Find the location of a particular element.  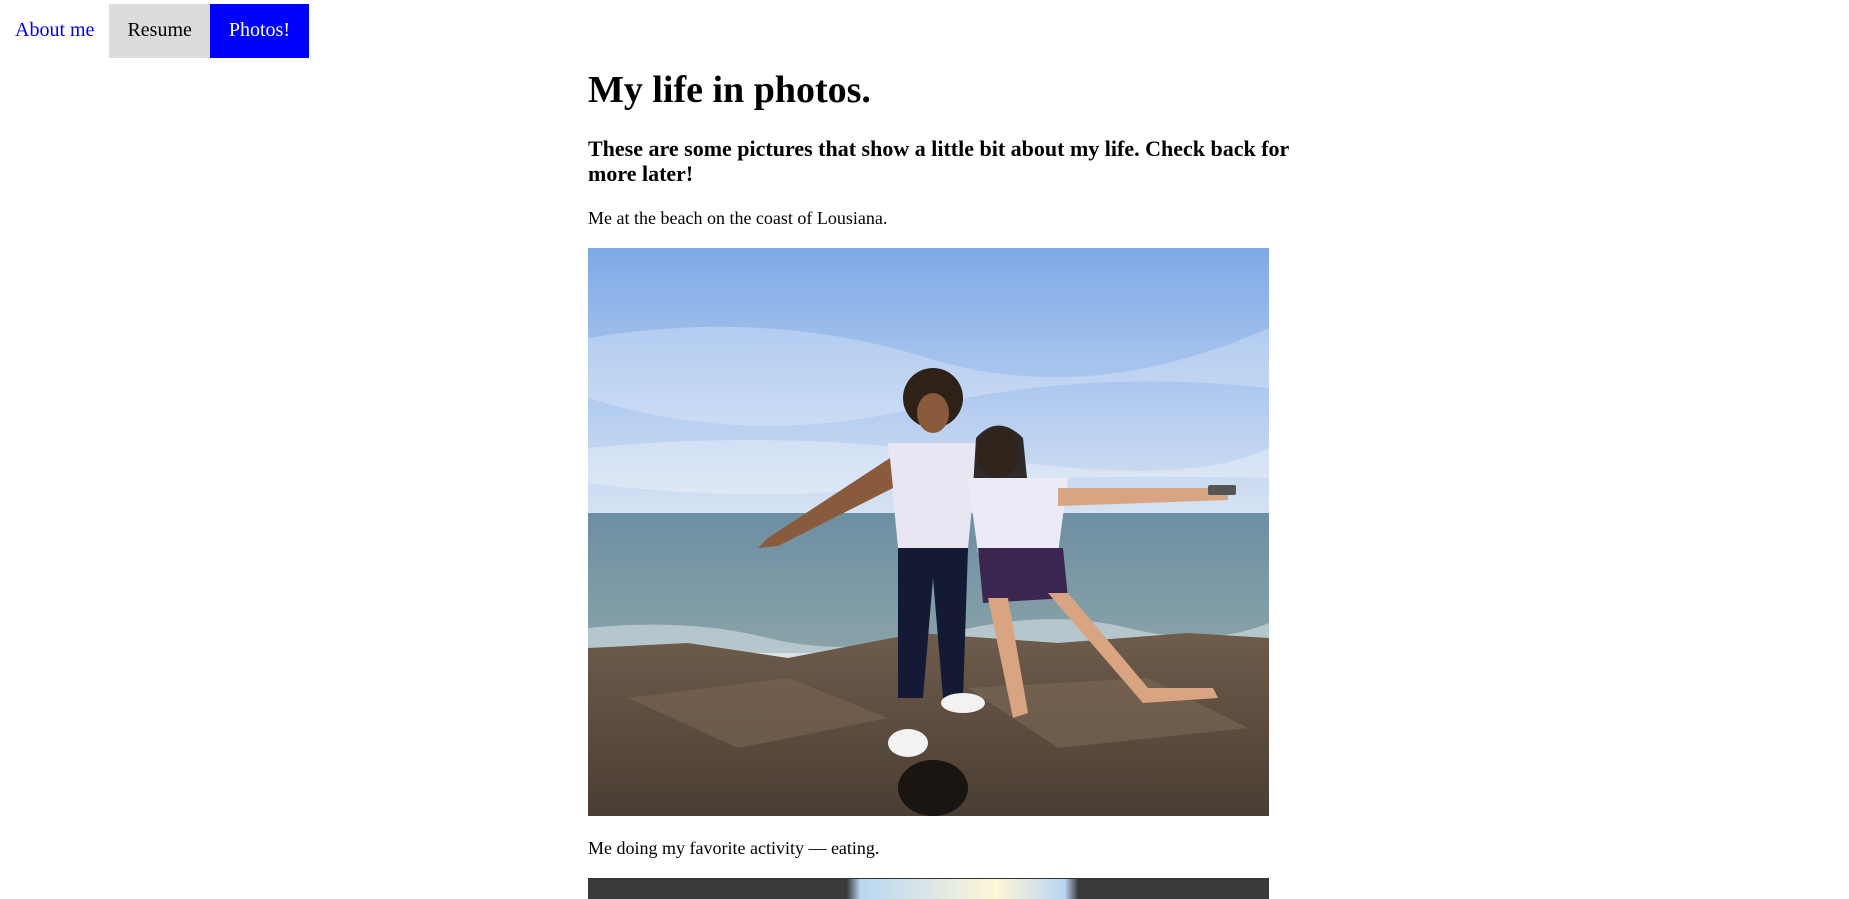

page-title: My life in photos. is located at coordinates (729, 90).